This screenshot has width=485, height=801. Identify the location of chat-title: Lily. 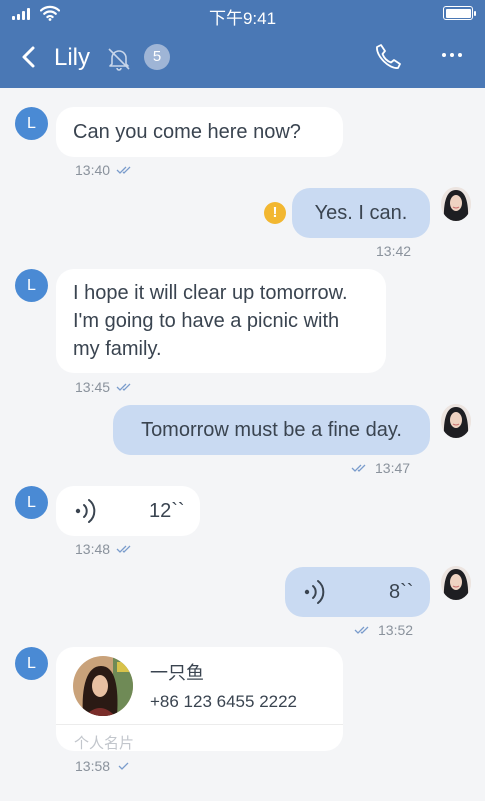
(72, 57).